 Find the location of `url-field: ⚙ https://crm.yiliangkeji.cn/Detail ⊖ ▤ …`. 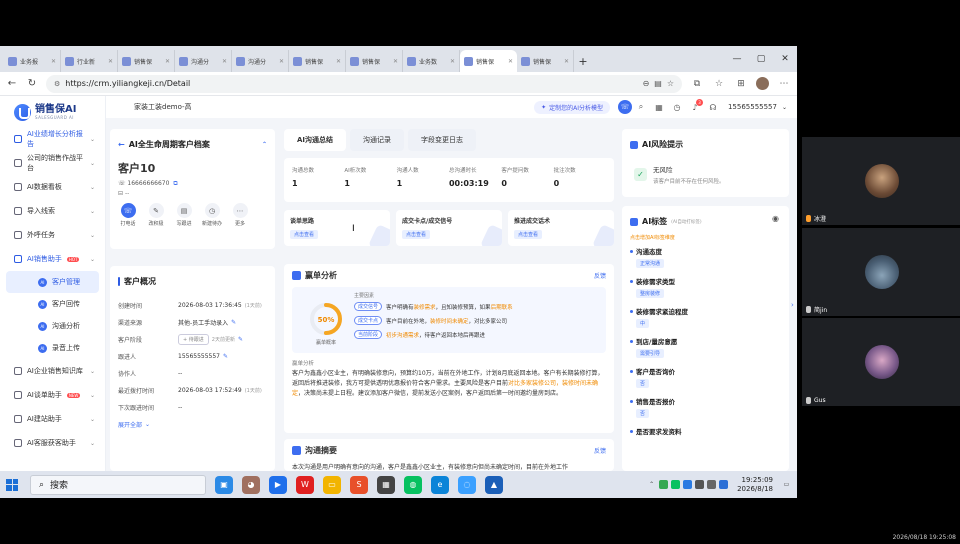

url-field: ⚙ https://crm.yiliangkeji.cn/Detail ⊖ ▤ … is located at coordinates (364, 83).